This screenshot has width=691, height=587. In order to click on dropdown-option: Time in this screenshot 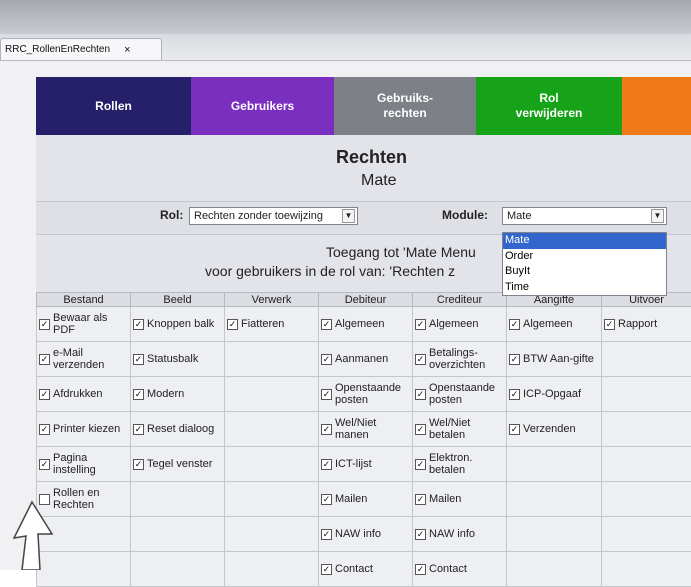, I will do `click(584, 288)`.